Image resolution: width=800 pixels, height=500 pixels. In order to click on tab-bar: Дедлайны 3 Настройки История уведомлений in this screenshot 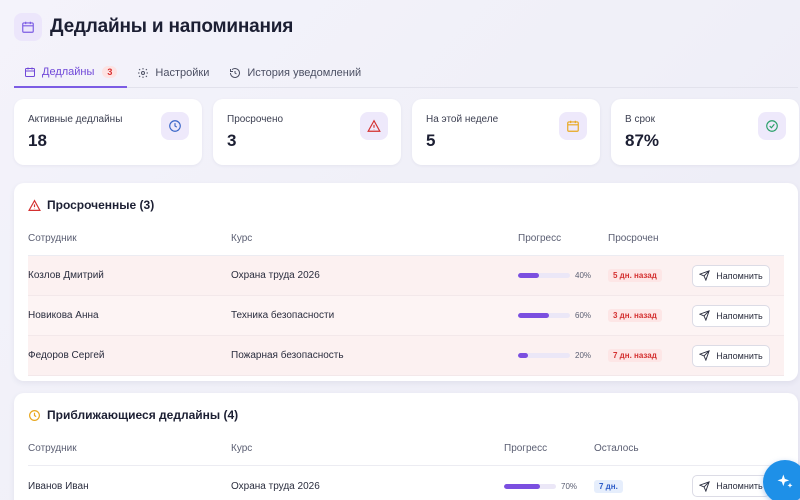, I will do `click(406, 73)`.